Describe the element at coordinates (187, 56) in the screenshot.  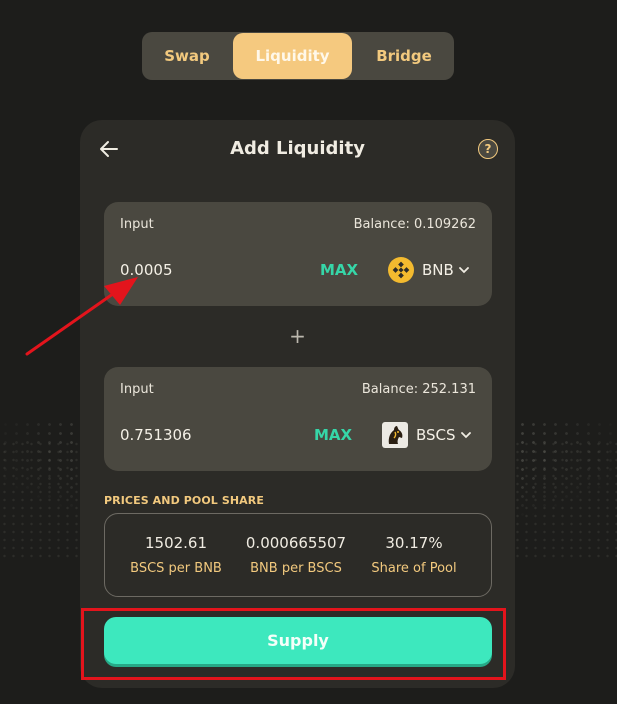
I see `tab-swap: Swap` at that location.